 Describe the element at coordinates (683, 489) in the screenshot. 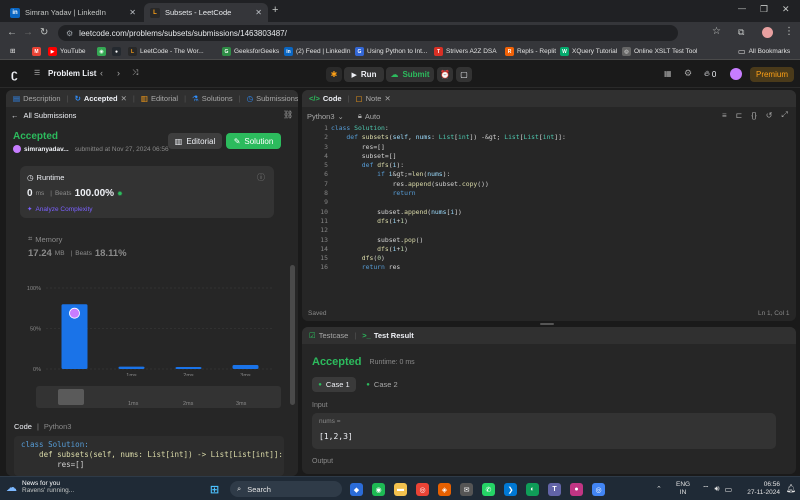

I see `language-indicator: ENG IN` at that location.